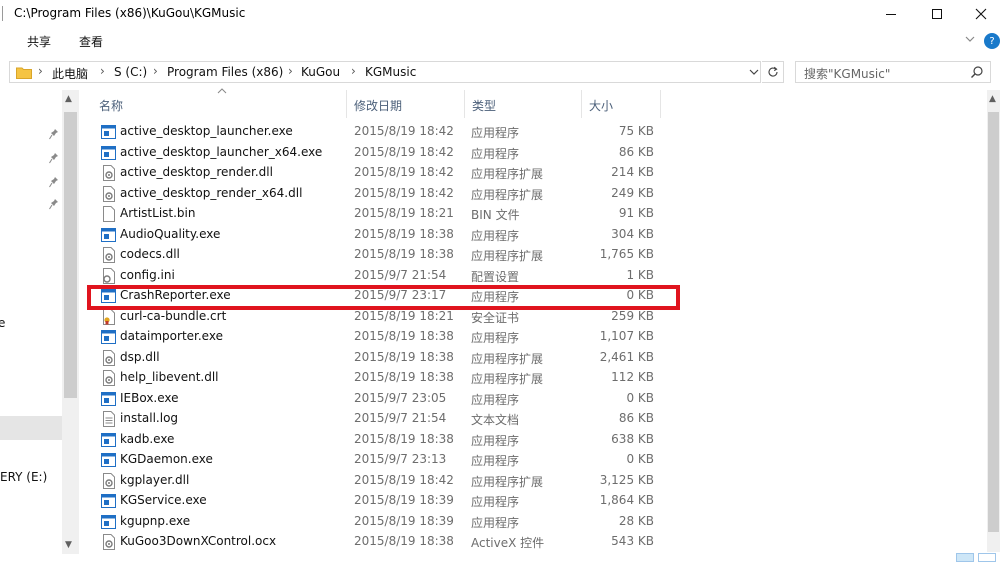  Describe the element at coordinates (91, 41) in the screenshot. I see `tab-view: 查看` at that location.